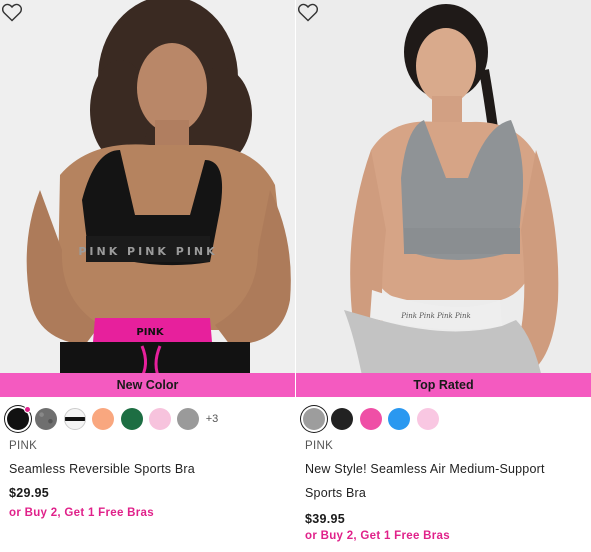 The width and height of the screenshot is (591, 552). Describe the element at coordinates (435, 316) in the screenshot. I see `svg-text: Pink Pink Pink Pink` at that location.